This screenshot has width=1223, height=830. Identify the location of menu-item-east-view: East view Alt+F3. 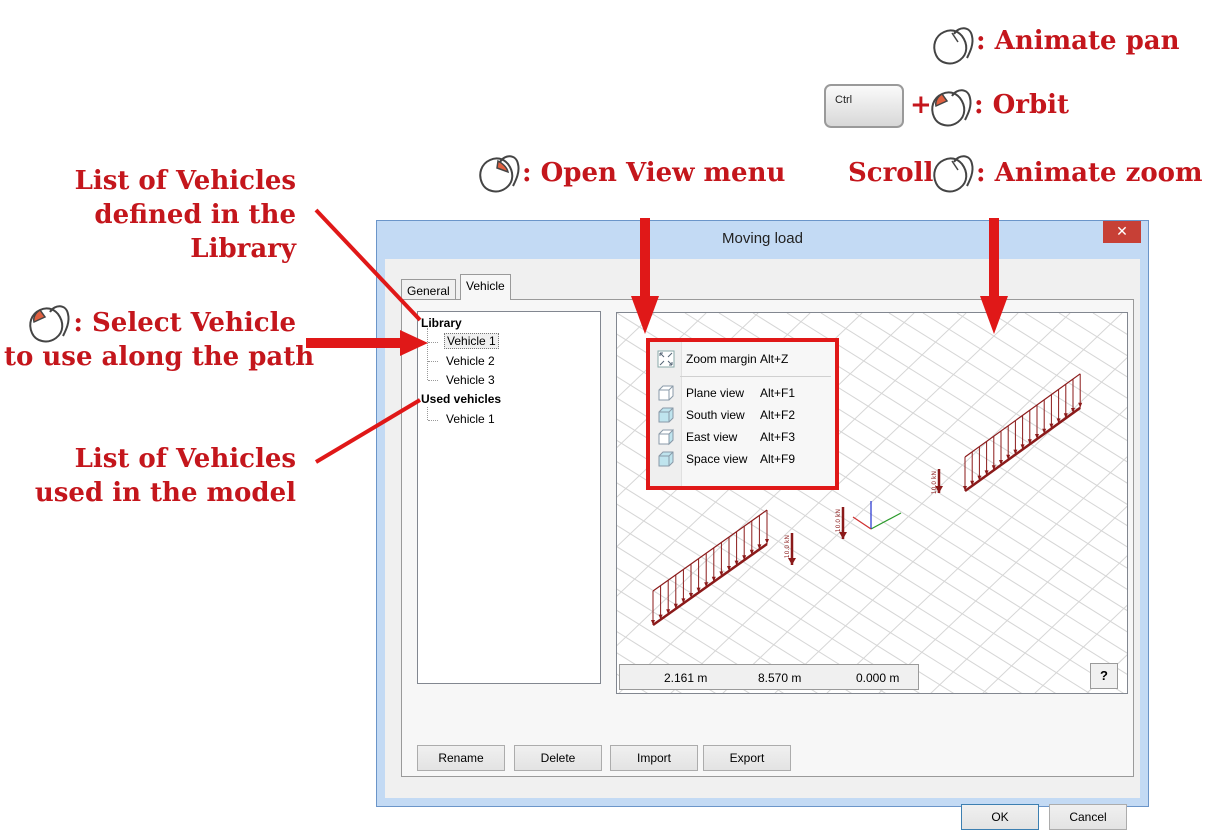
(742, 437).